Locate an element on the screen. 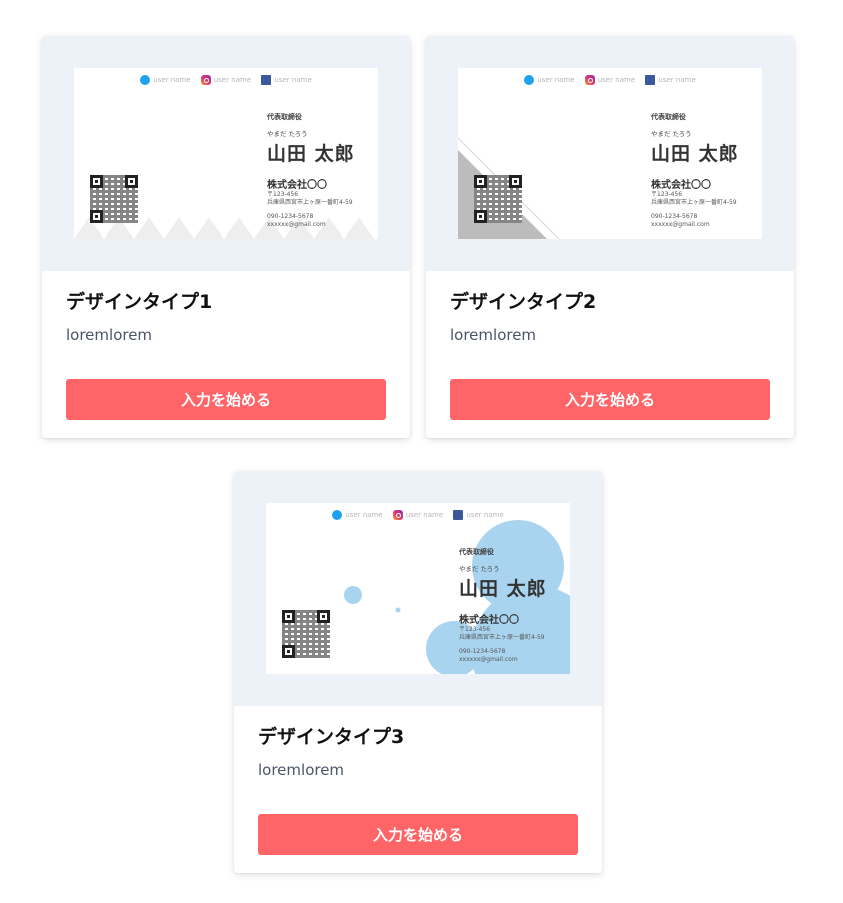  card-title: デザインタイプ2 is located at coordinates (523, 302).